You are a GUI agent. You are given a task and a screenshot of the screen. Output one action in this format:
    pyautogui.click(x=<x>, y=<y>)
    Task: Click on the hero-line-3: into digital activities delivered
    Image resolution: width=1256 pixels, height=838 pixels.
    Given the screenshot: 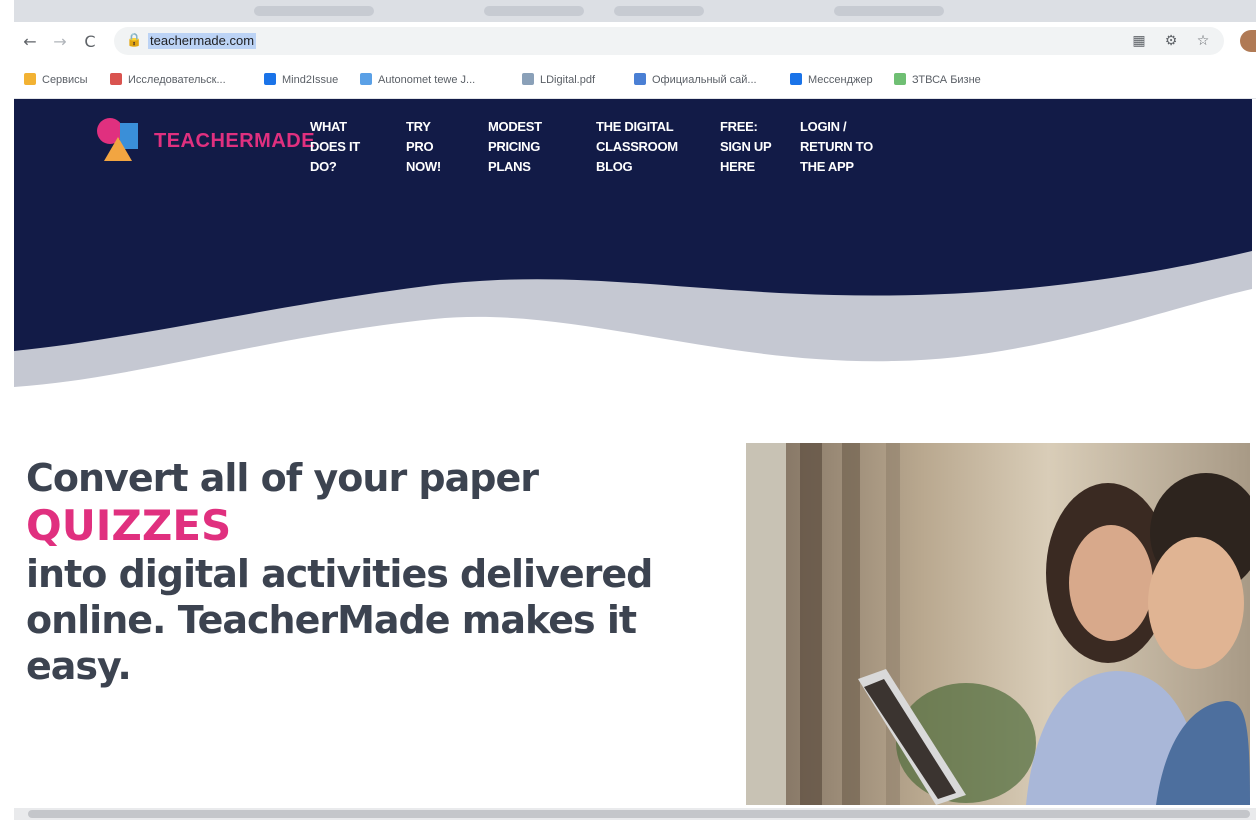 What is the action you would take?
    pyautogui.click(x=339, y=574)
    